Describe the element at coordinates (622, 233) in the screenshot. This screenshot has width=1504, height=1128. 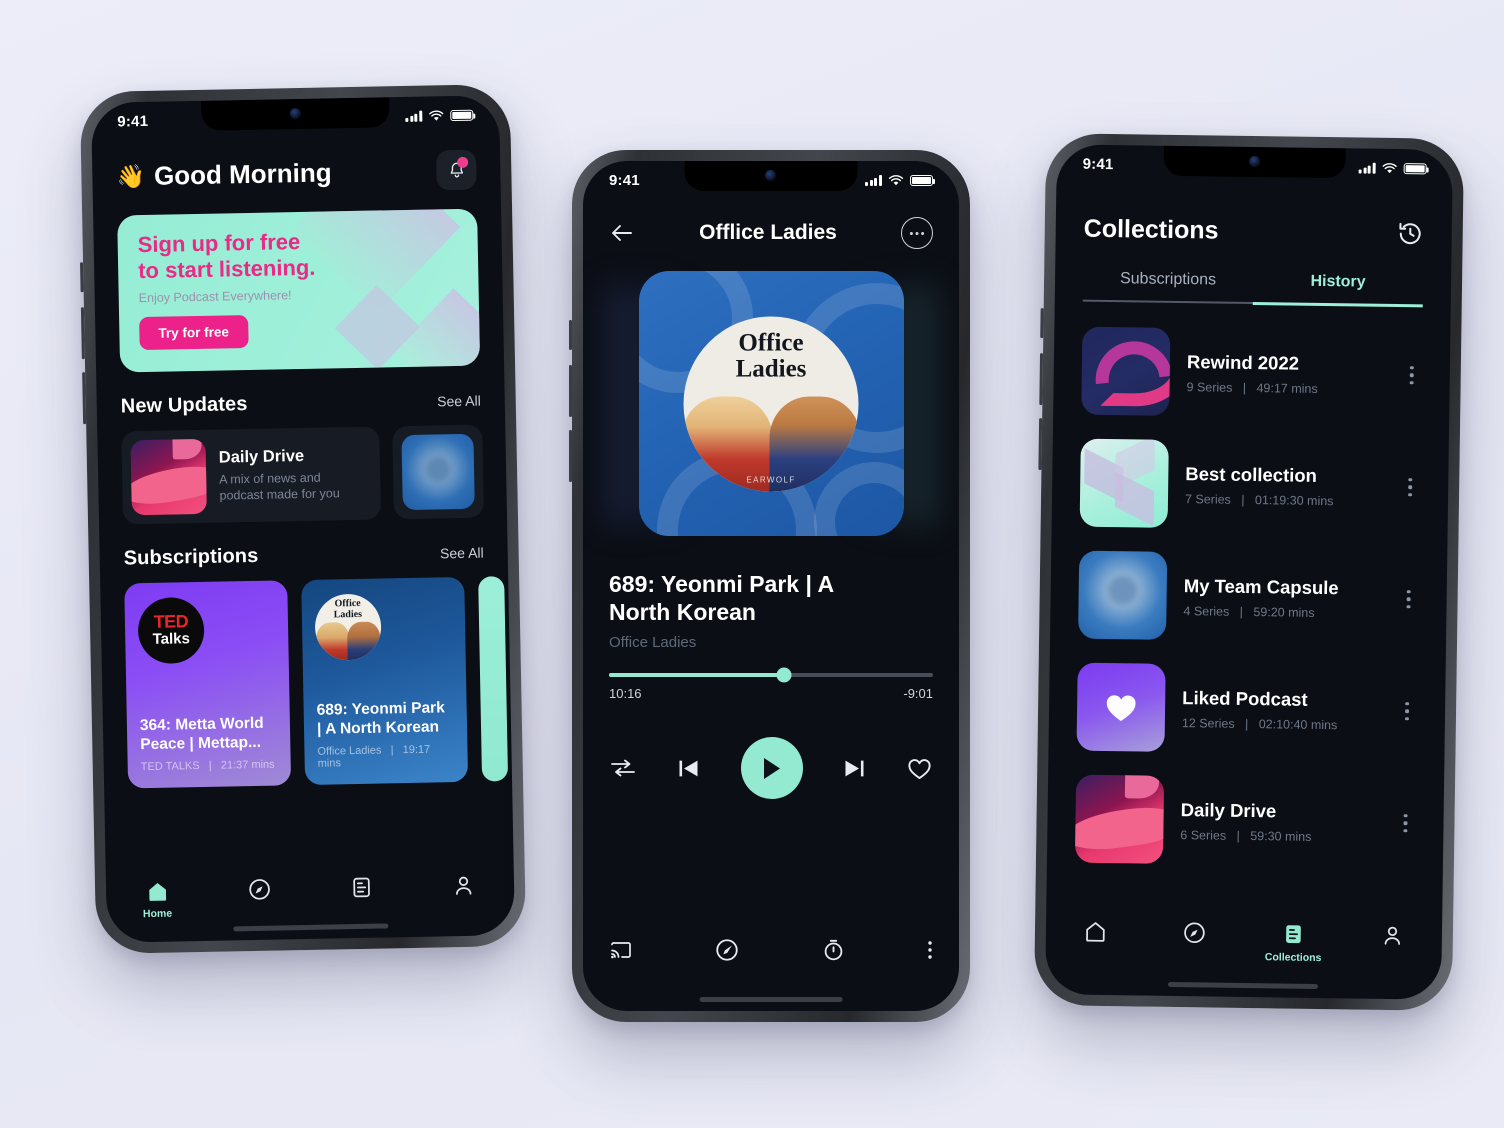
I see `arrow-left-icon` at that location.